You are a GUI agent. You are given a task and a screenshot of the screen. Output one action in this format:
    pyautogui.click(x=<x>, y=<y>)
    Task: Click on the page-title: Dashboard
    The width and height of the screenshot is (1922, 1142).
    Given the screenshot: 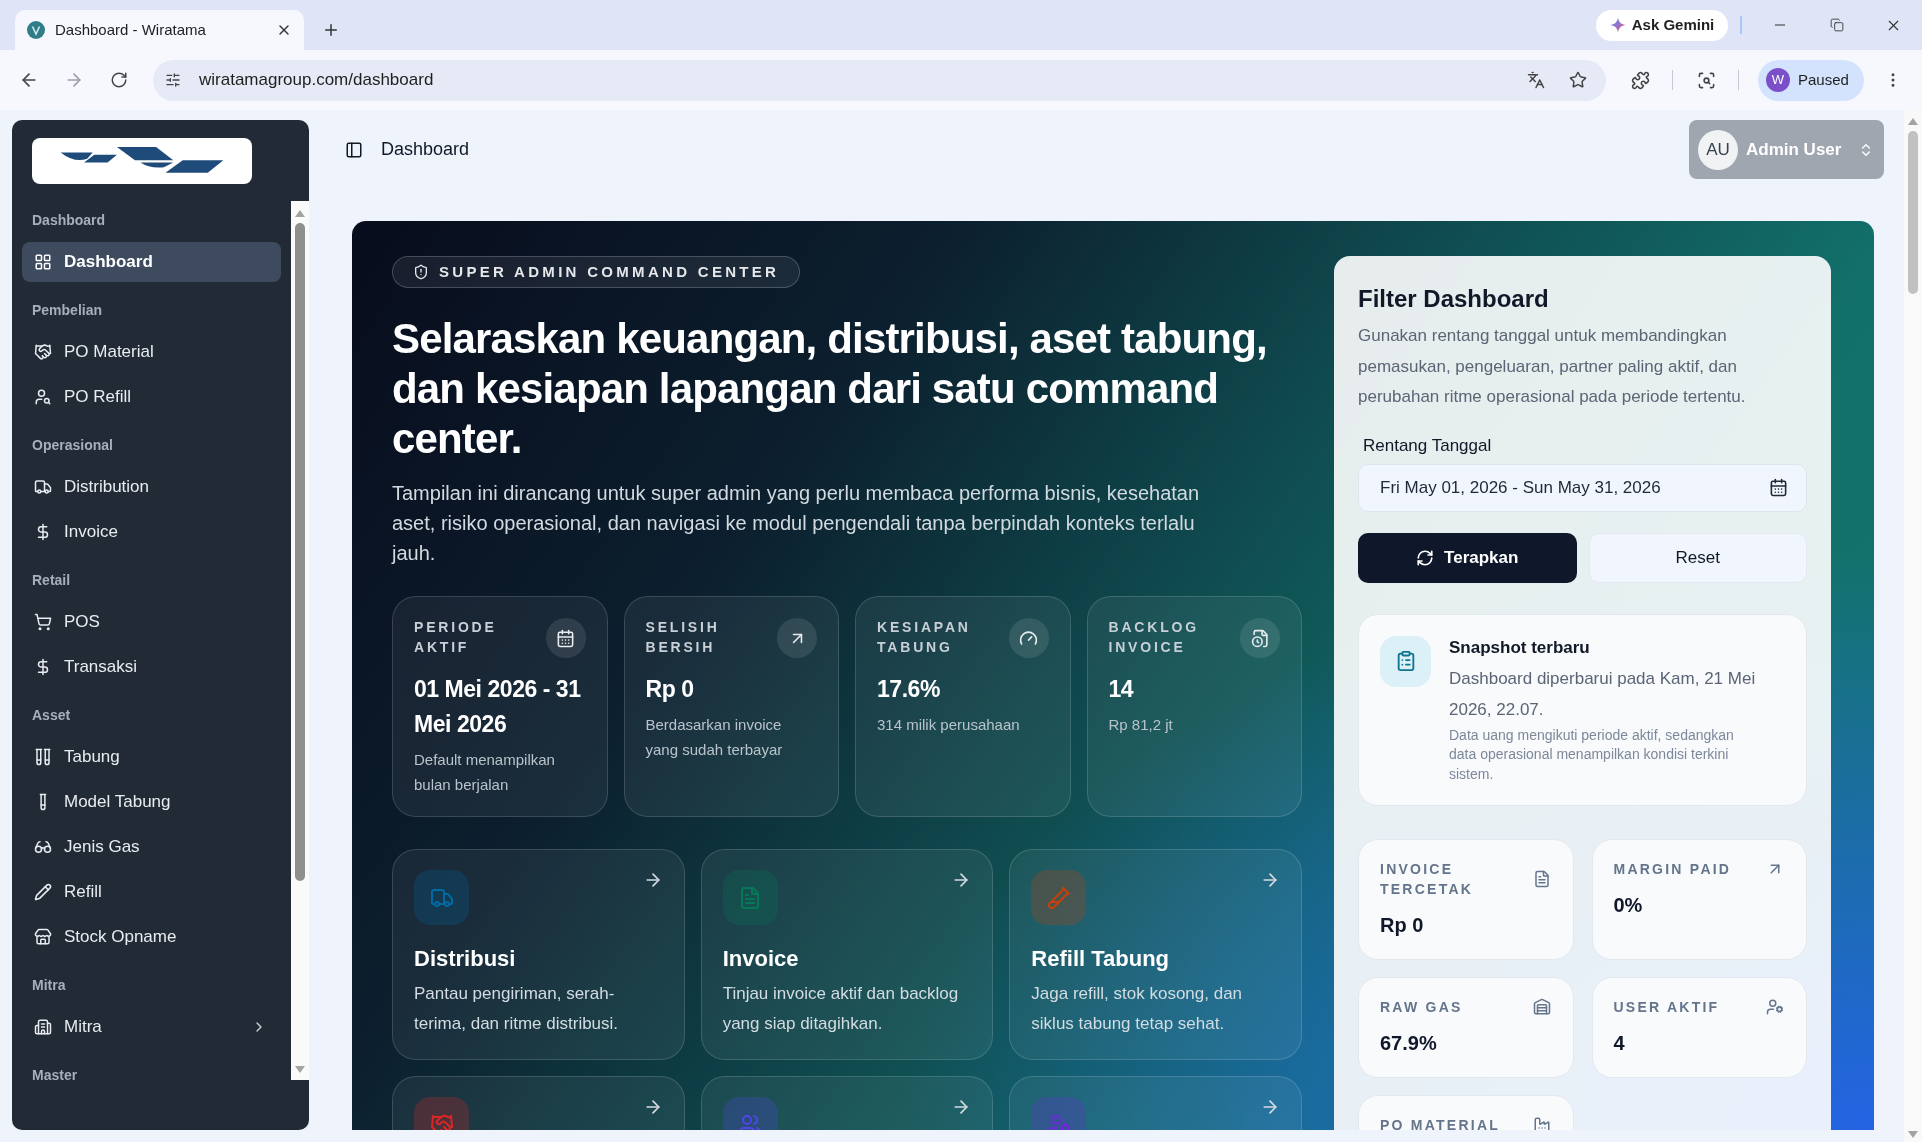 What is the action you would take?
    pyautogui.click(x=425, y=149)
    